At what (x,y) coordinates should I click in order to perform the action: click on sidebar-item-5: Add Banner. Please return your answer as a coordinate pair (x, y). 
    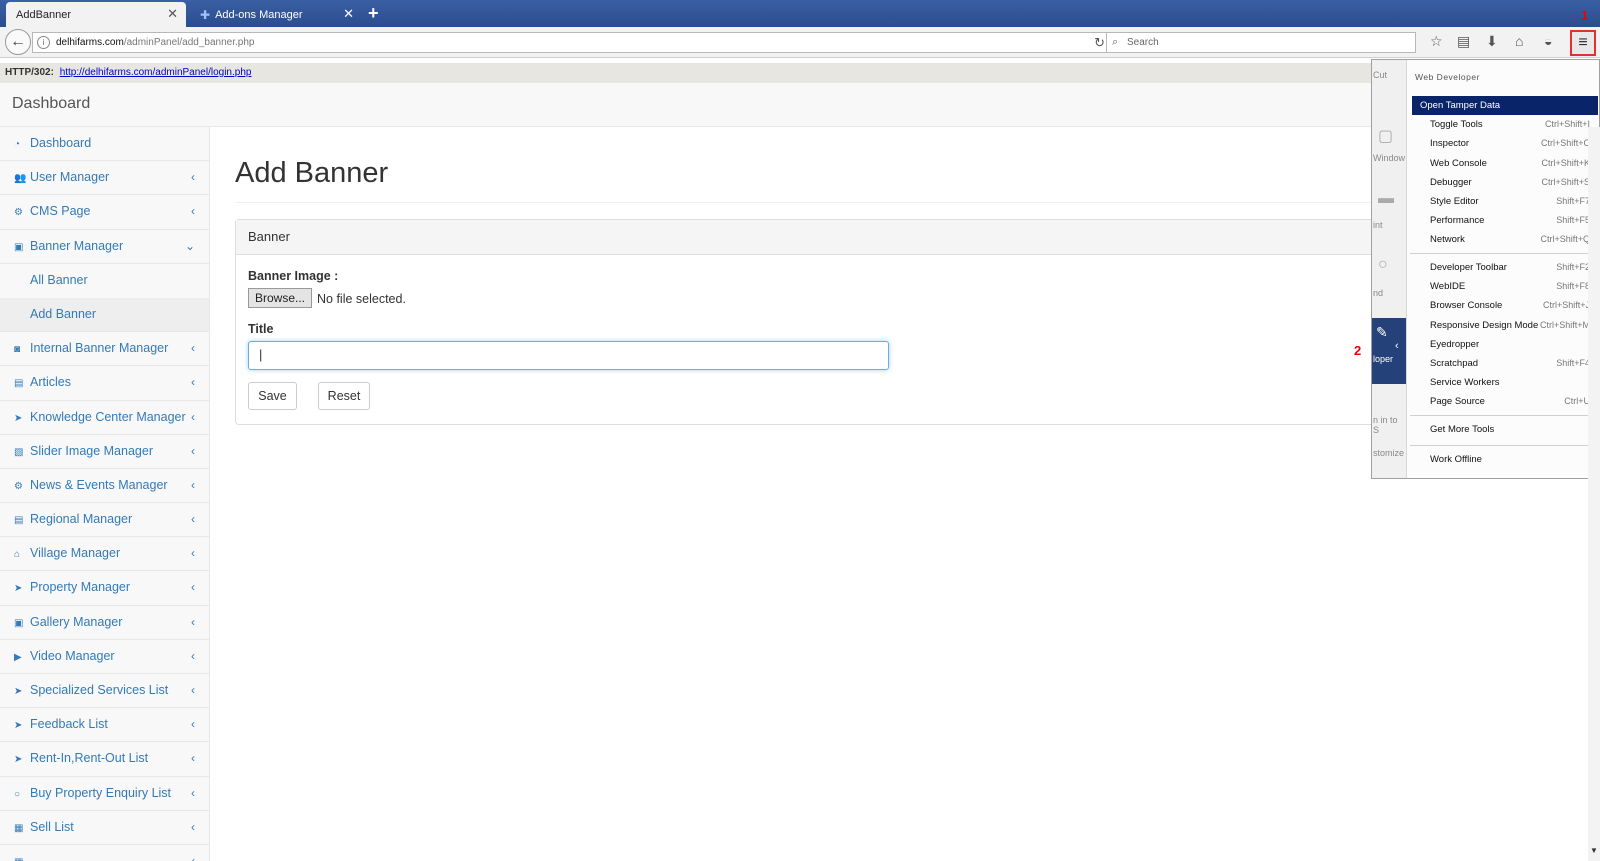
    Looking at the image, I should click on (104, 315).